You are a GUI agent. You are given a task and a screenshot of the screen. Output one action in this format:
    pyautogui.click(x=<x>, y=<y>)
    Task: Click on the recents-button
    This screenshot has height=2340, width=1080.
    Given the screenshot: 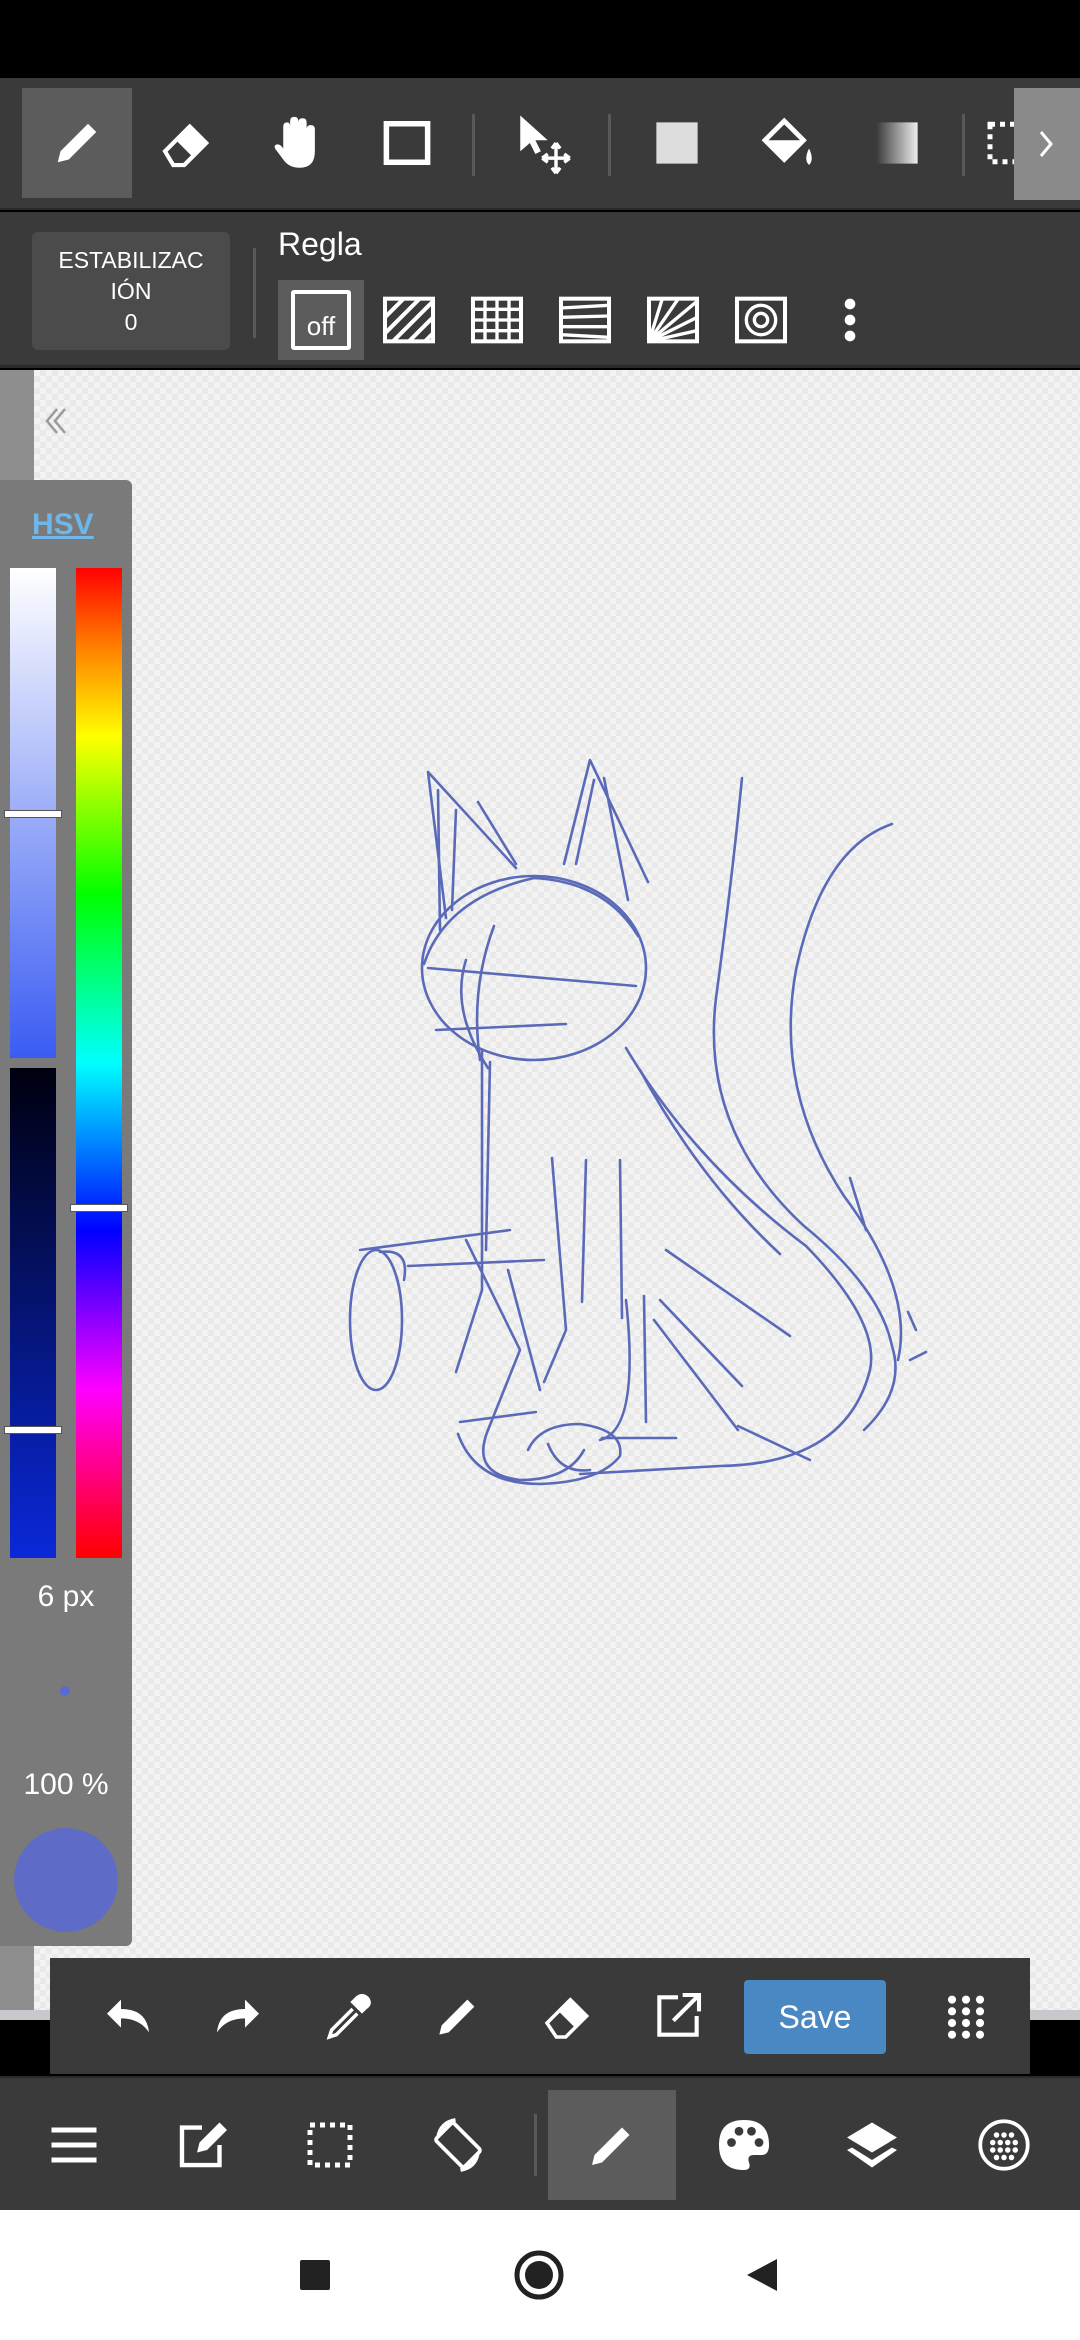 What is the action you would take?
    pyautogui.click(x=315, y=2275)
    